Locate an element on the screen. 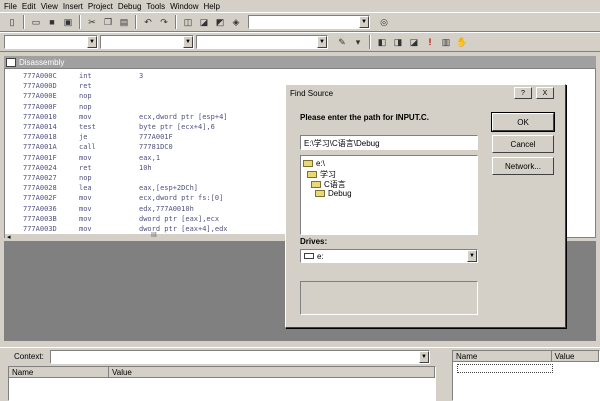 Image resolution: width=600 pixels, height=401 pixels. menu-insert: Insert is located at coordinates (73, 6).